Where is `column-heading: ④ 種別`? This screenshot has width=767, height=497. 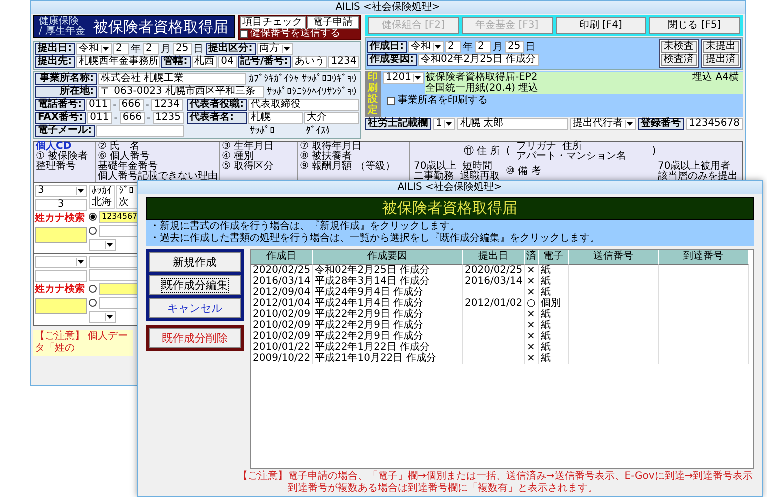 column-heading: ④ 種別 is located at coordinates (238, 157).